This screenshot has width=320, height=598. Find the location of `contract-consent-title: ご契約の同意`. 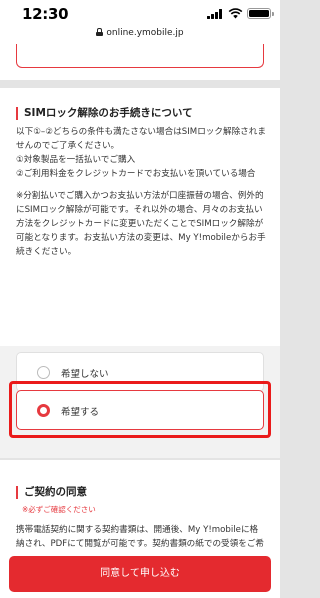

contract-consent-title: ご契約の同意 is located at coordinates (51, 492).